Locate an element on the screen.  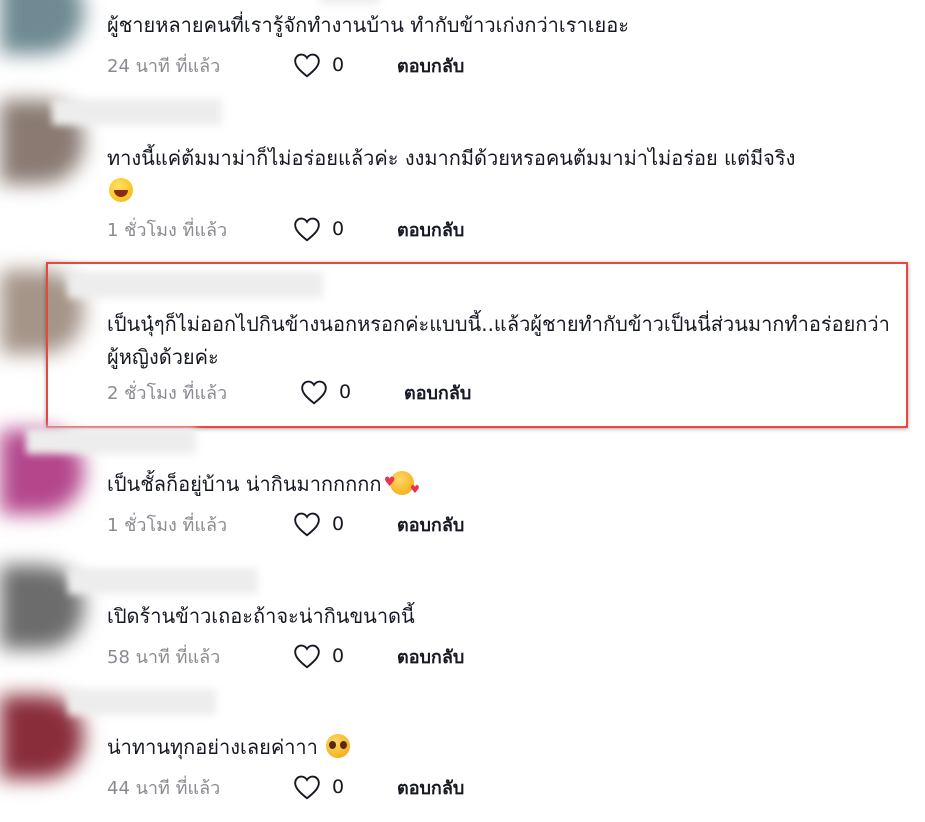
comment-meta: 58 นาที ที่แล้ว 0 ตอบกลับ is located at coordinates (285, 656).